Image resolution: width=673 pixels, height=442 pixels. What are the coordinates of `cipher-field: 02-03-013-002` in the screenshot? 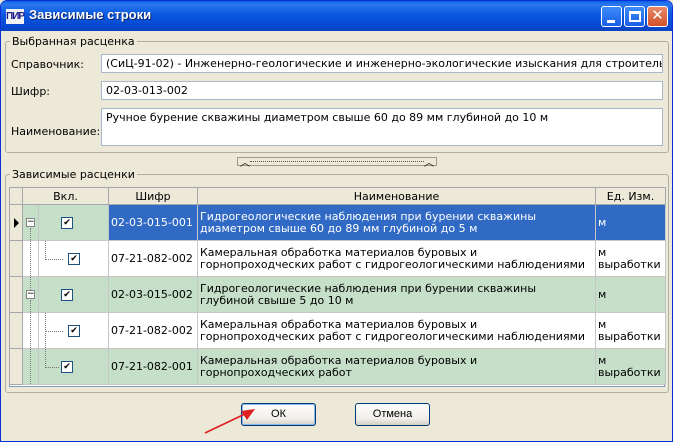 It's located at (382, 90).